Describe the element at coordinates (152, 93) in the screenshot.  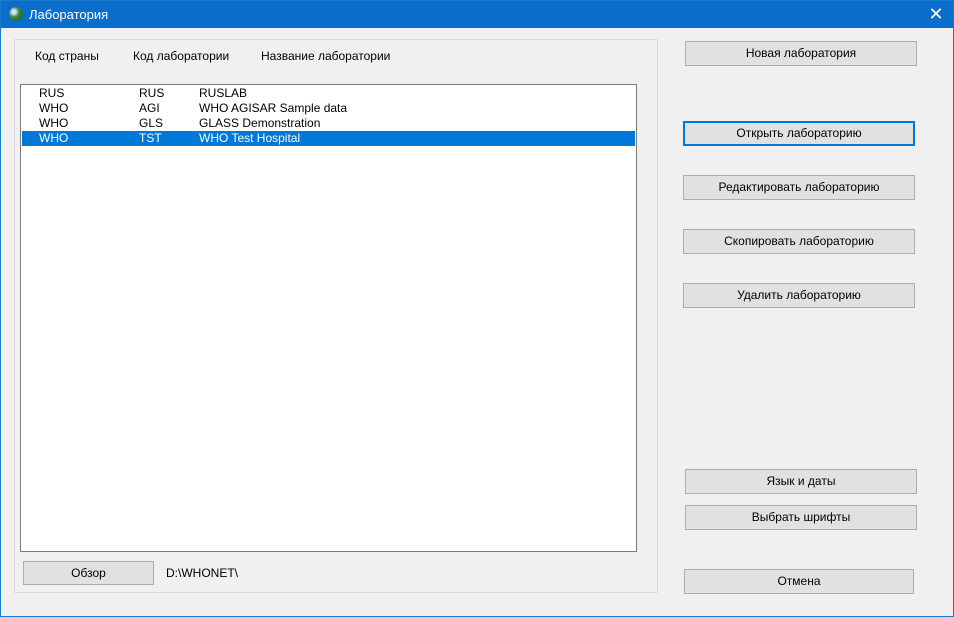
I see `row-lab-code: RUS` at that location.